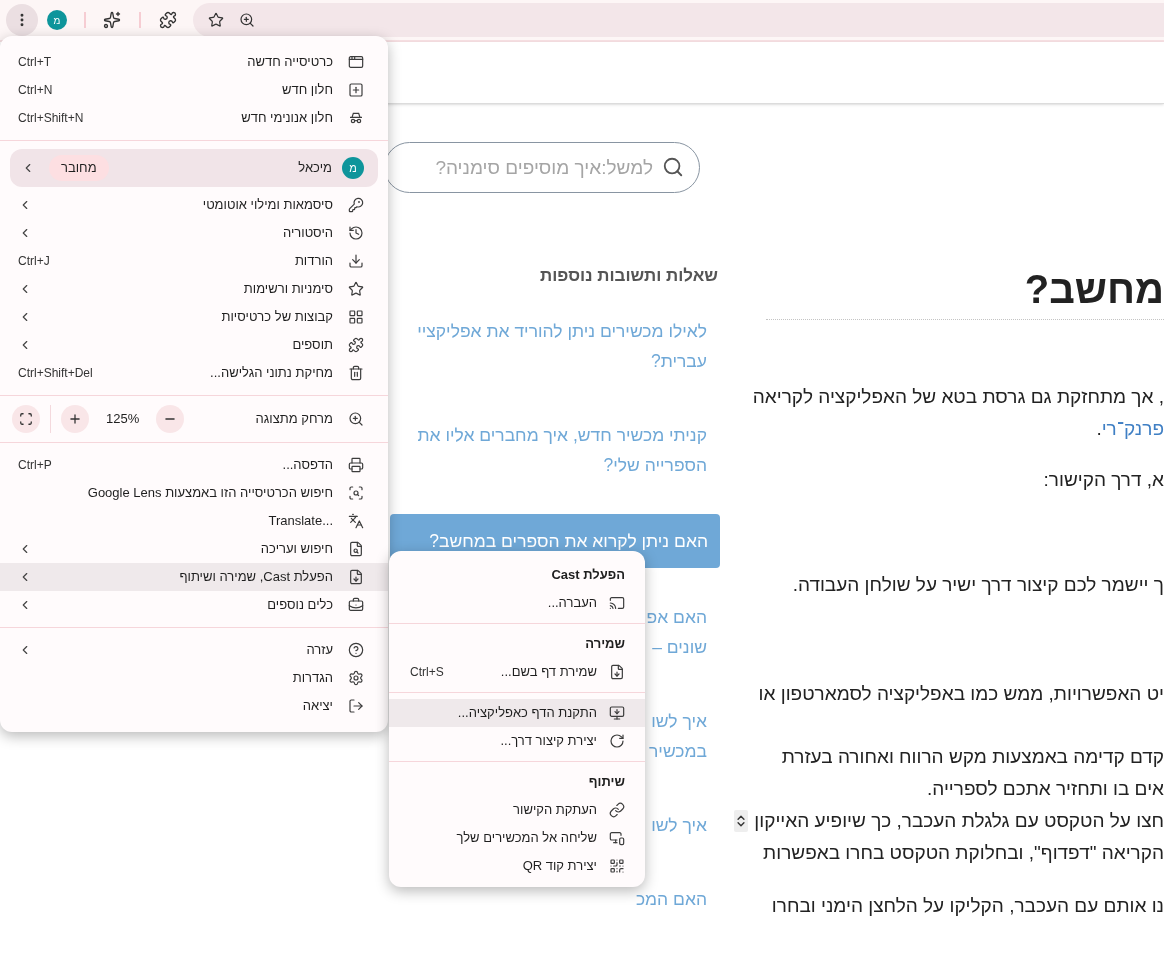  I want to click on body-text: נו אותם עם העכבר, הקליקו על הלחצן הימני ובחרו, so click(967, 905).